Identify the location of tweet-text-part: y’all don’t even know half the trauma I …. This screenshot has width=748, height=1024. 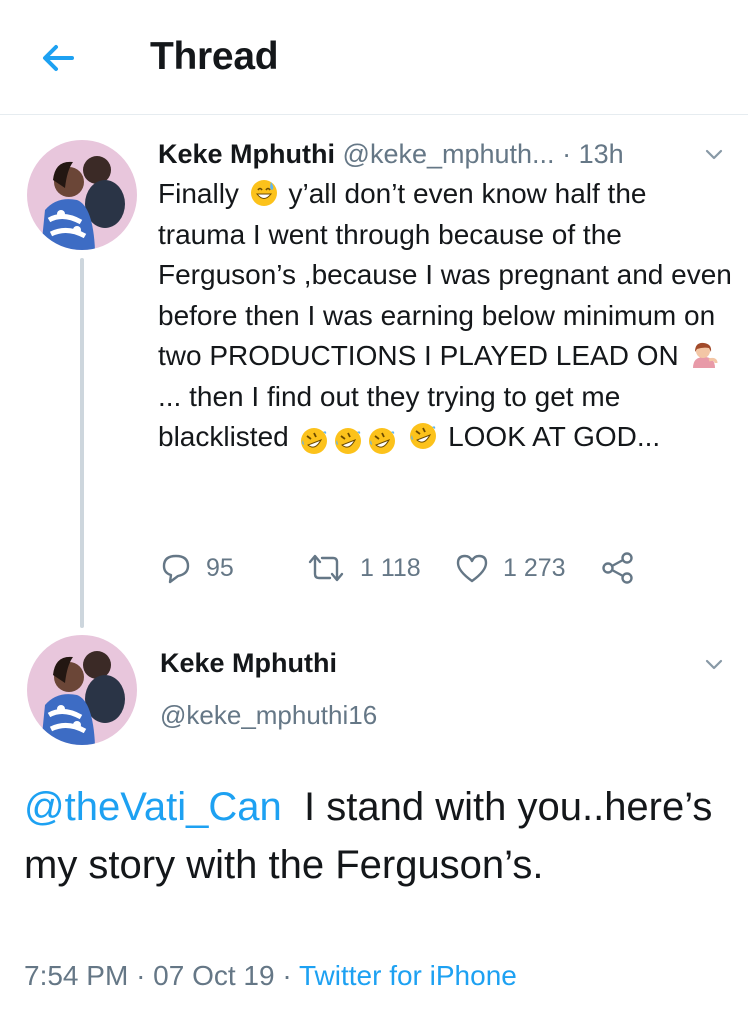
(445, 274).